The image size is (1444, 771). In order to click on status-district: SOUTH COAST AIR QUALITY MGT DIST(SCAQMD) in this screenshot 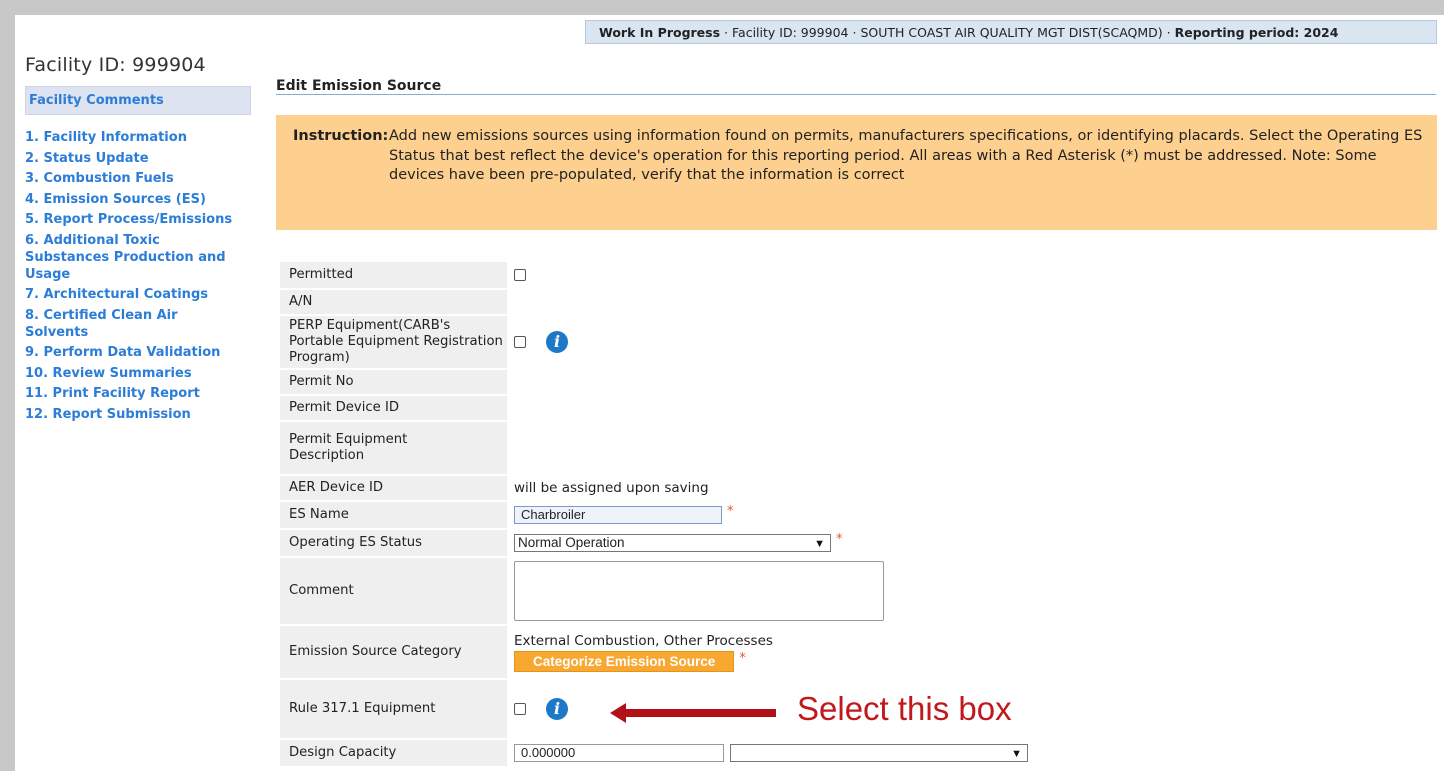, I will do `click(1011, 32)`.